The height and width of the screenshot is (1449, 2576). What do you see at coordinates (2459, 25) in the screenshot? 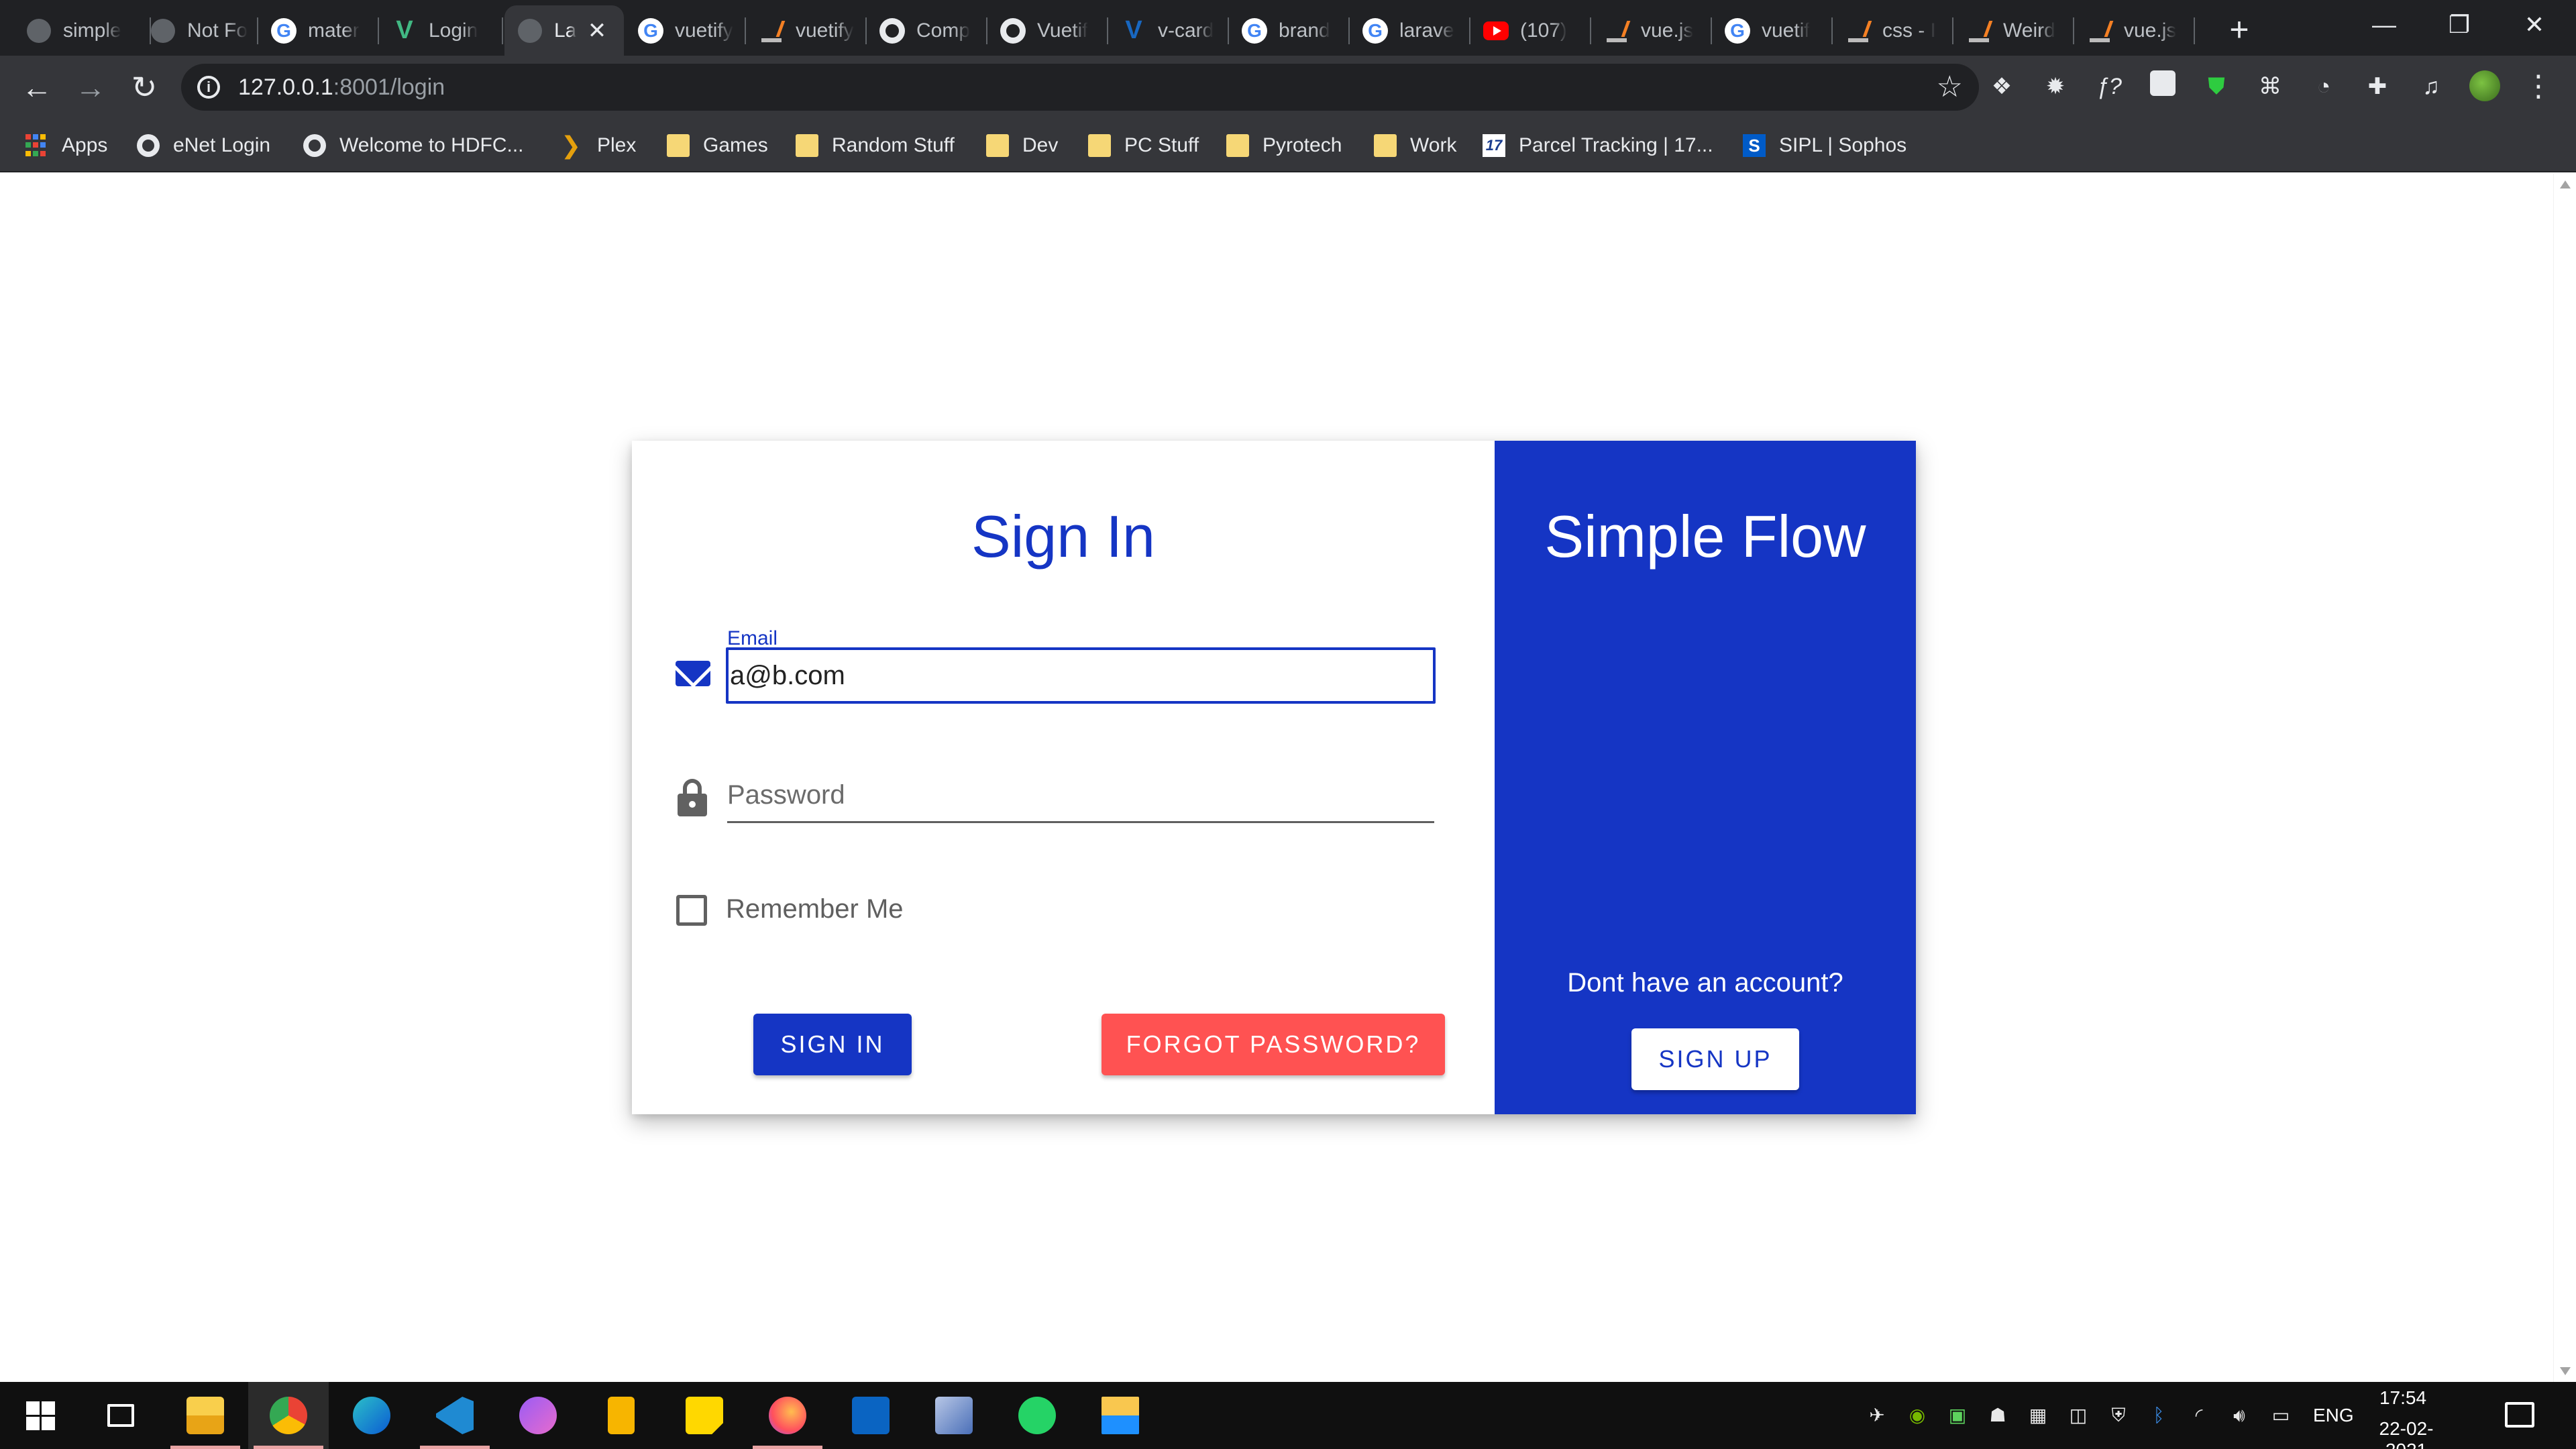
I see `restore-button: ❐` at bounding box center [2459, 25].